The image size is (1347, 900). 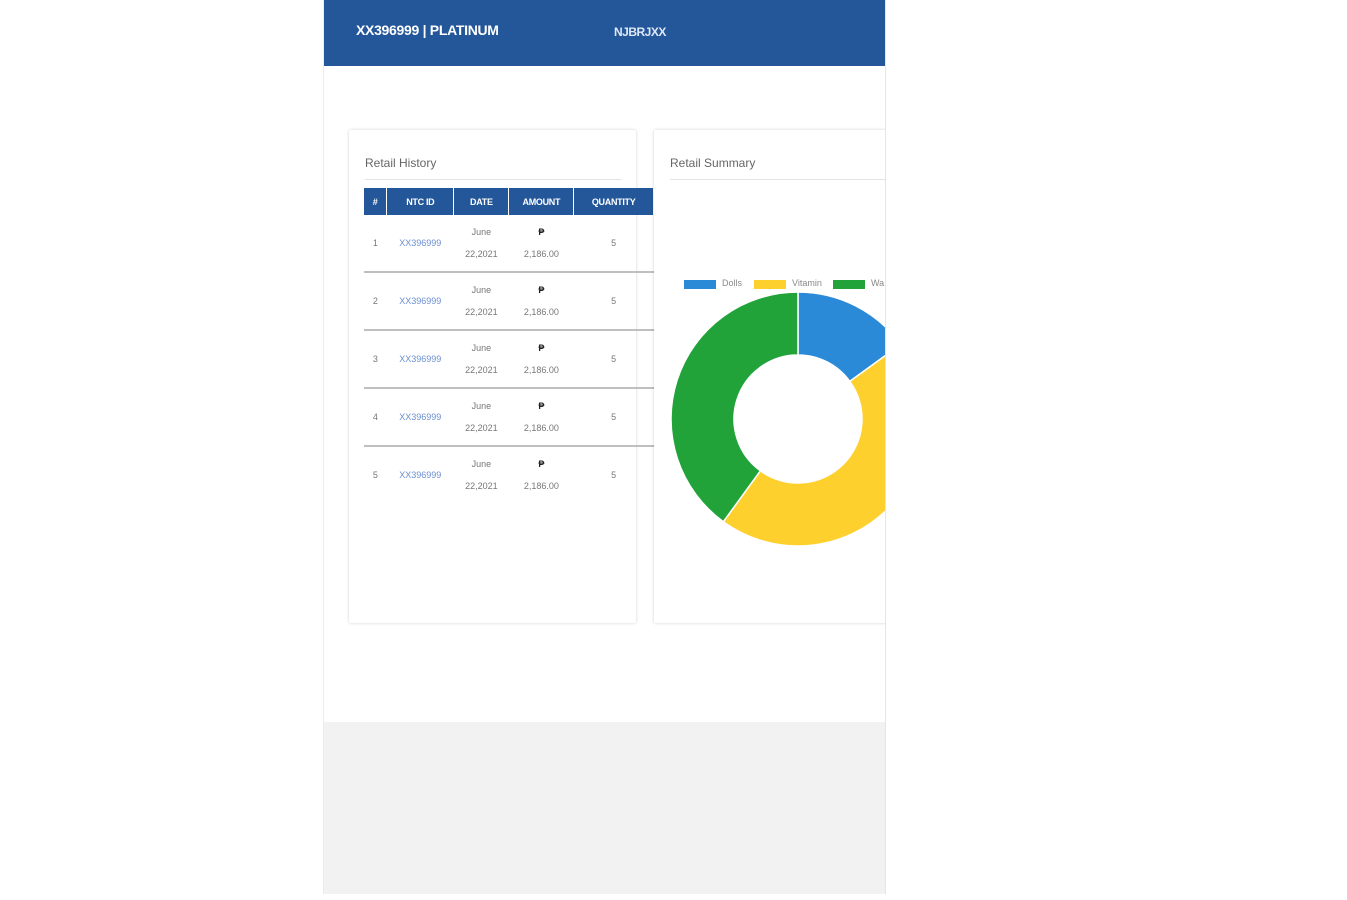 I want to click on card-divider, so click(x=493, y=179).